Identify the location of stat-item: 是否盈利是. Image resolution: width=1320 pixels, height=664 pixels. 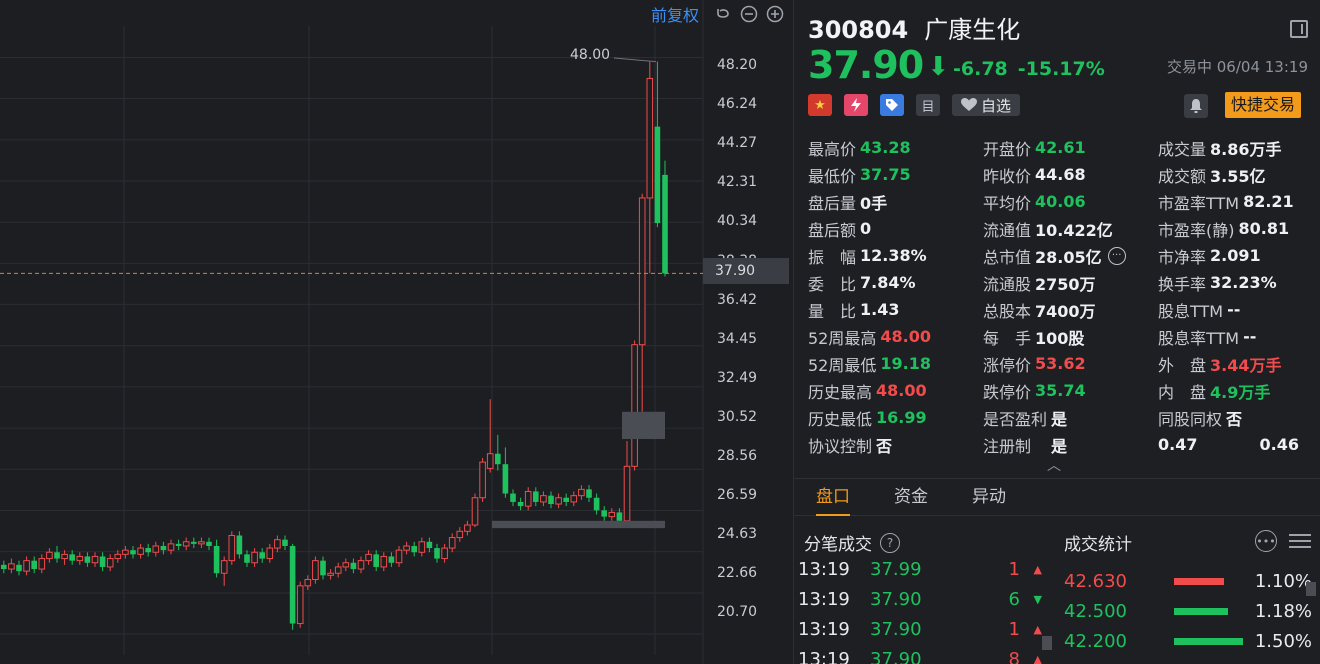
(1070, 418).